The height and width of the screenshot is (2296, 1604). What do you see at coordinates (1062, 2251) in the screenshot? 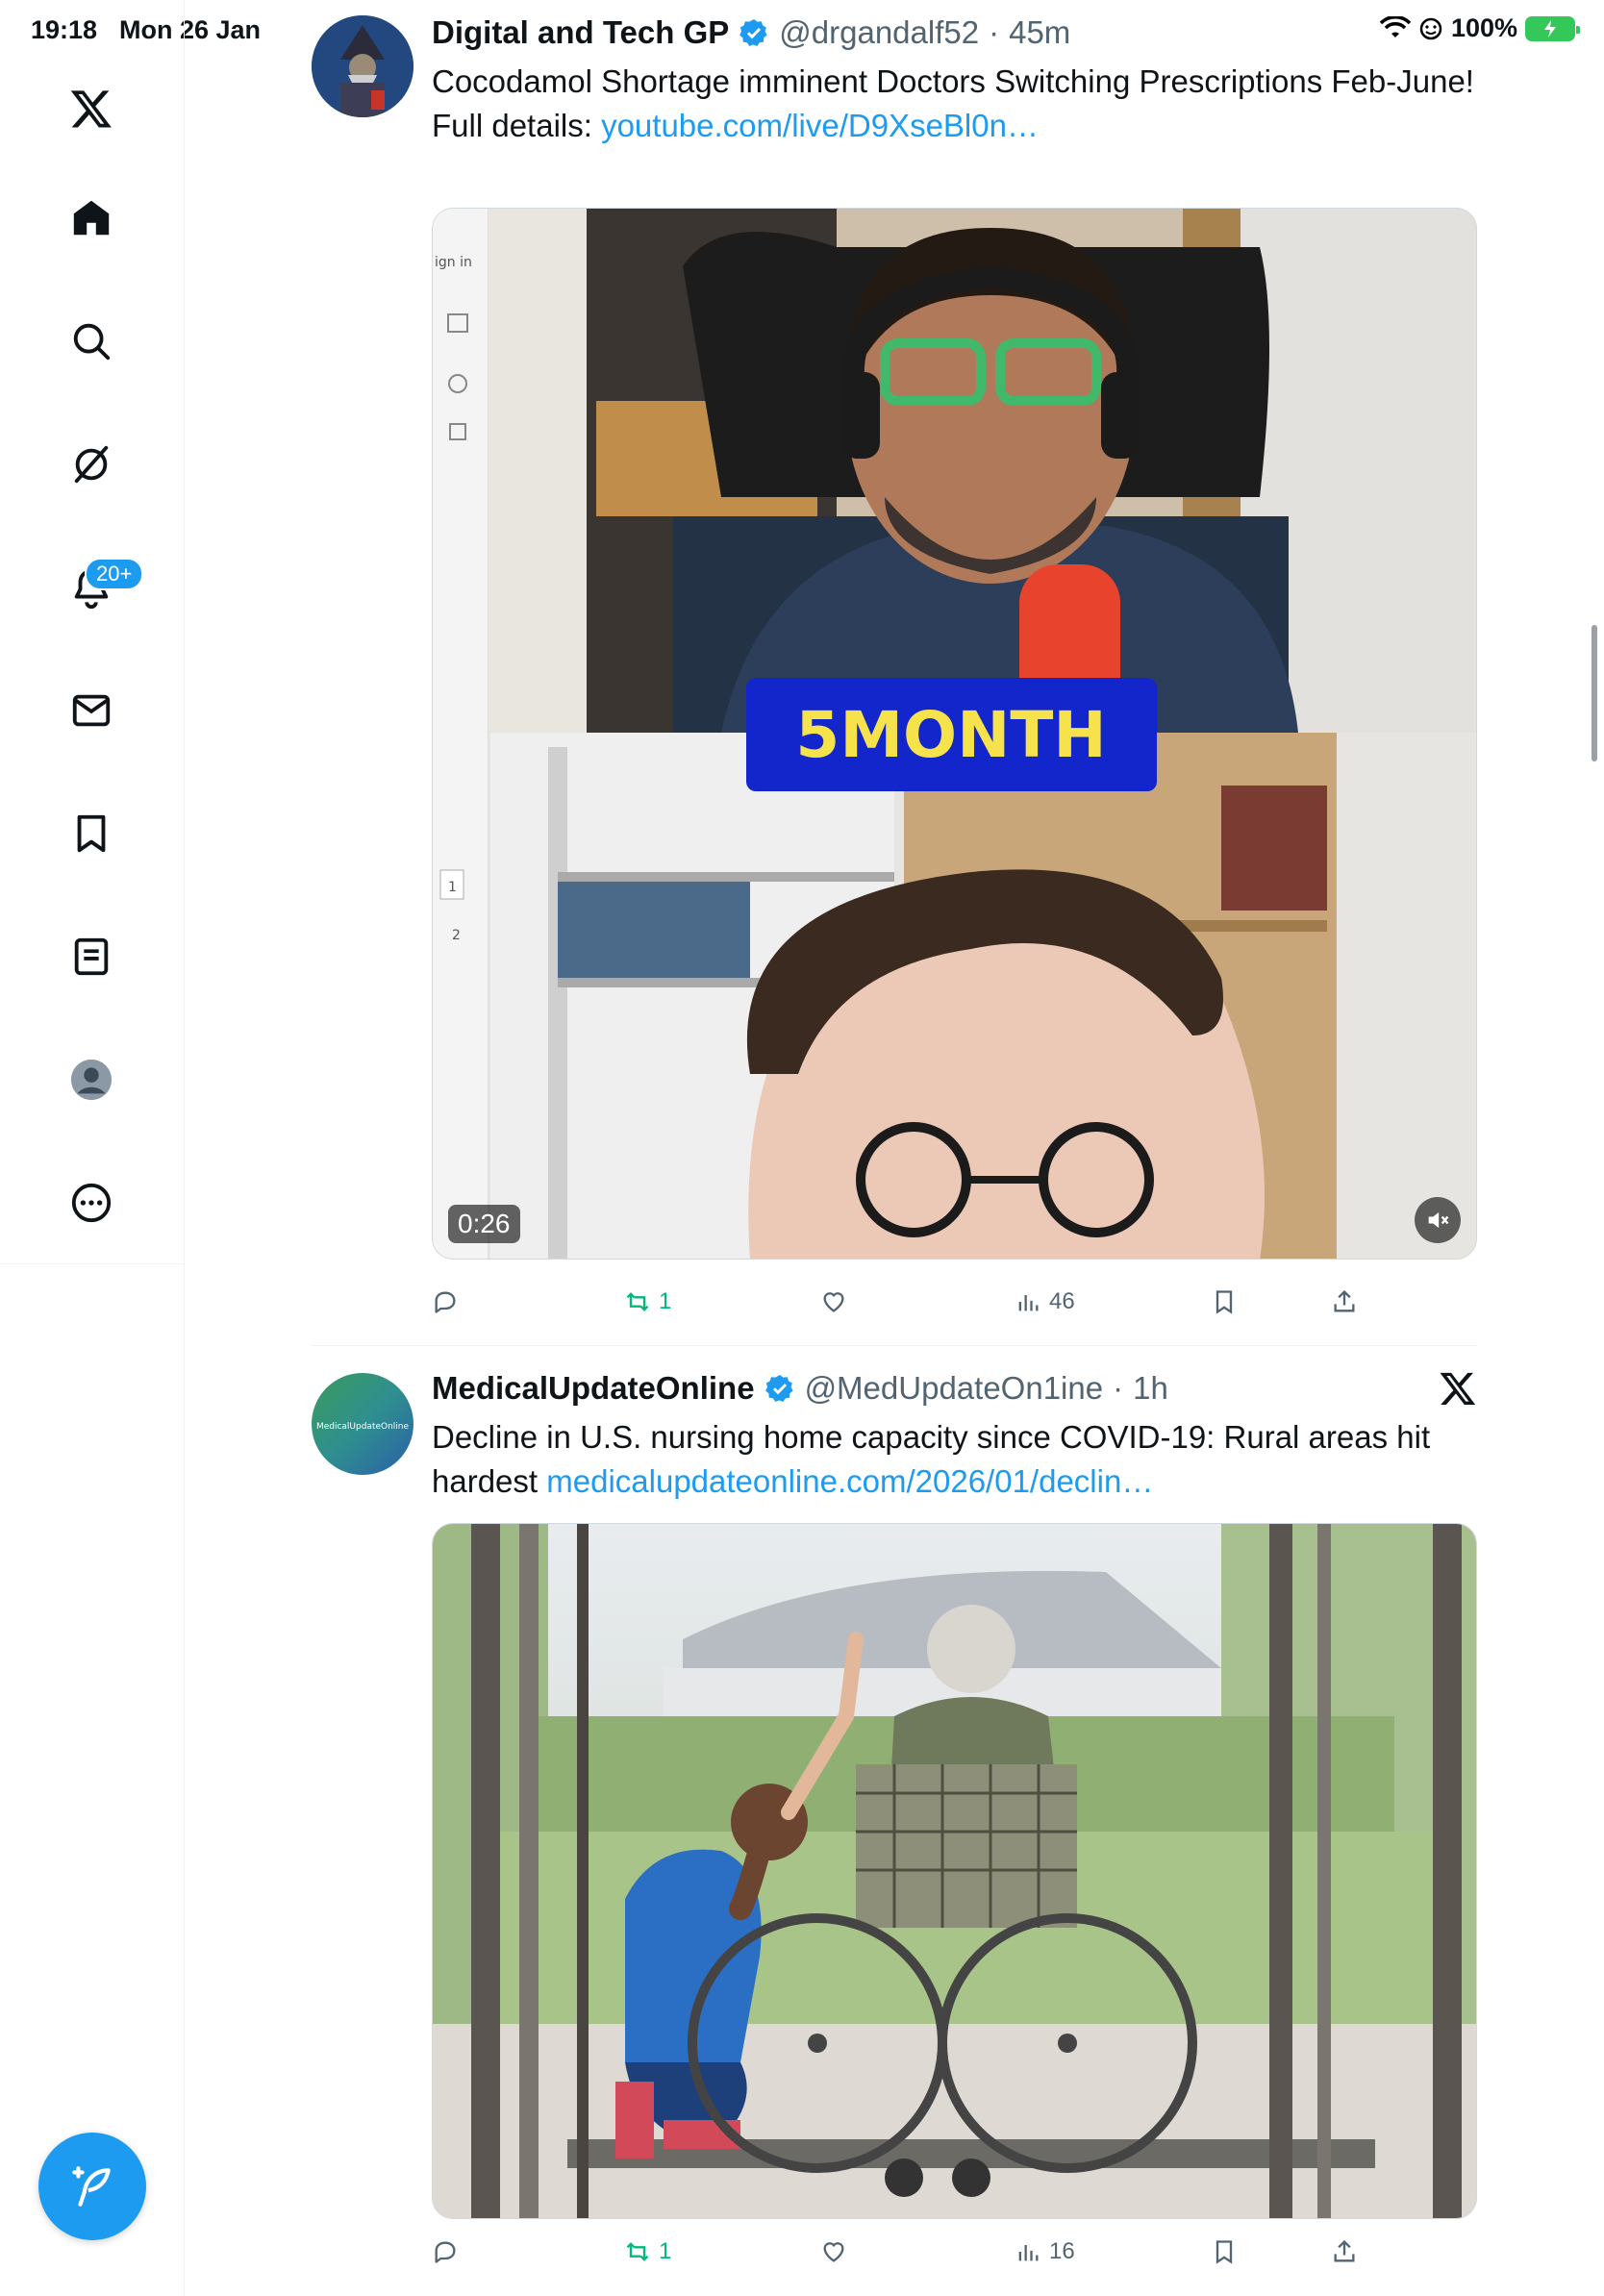
I see `views-count: 16` at bounding box center [1062, 2251].